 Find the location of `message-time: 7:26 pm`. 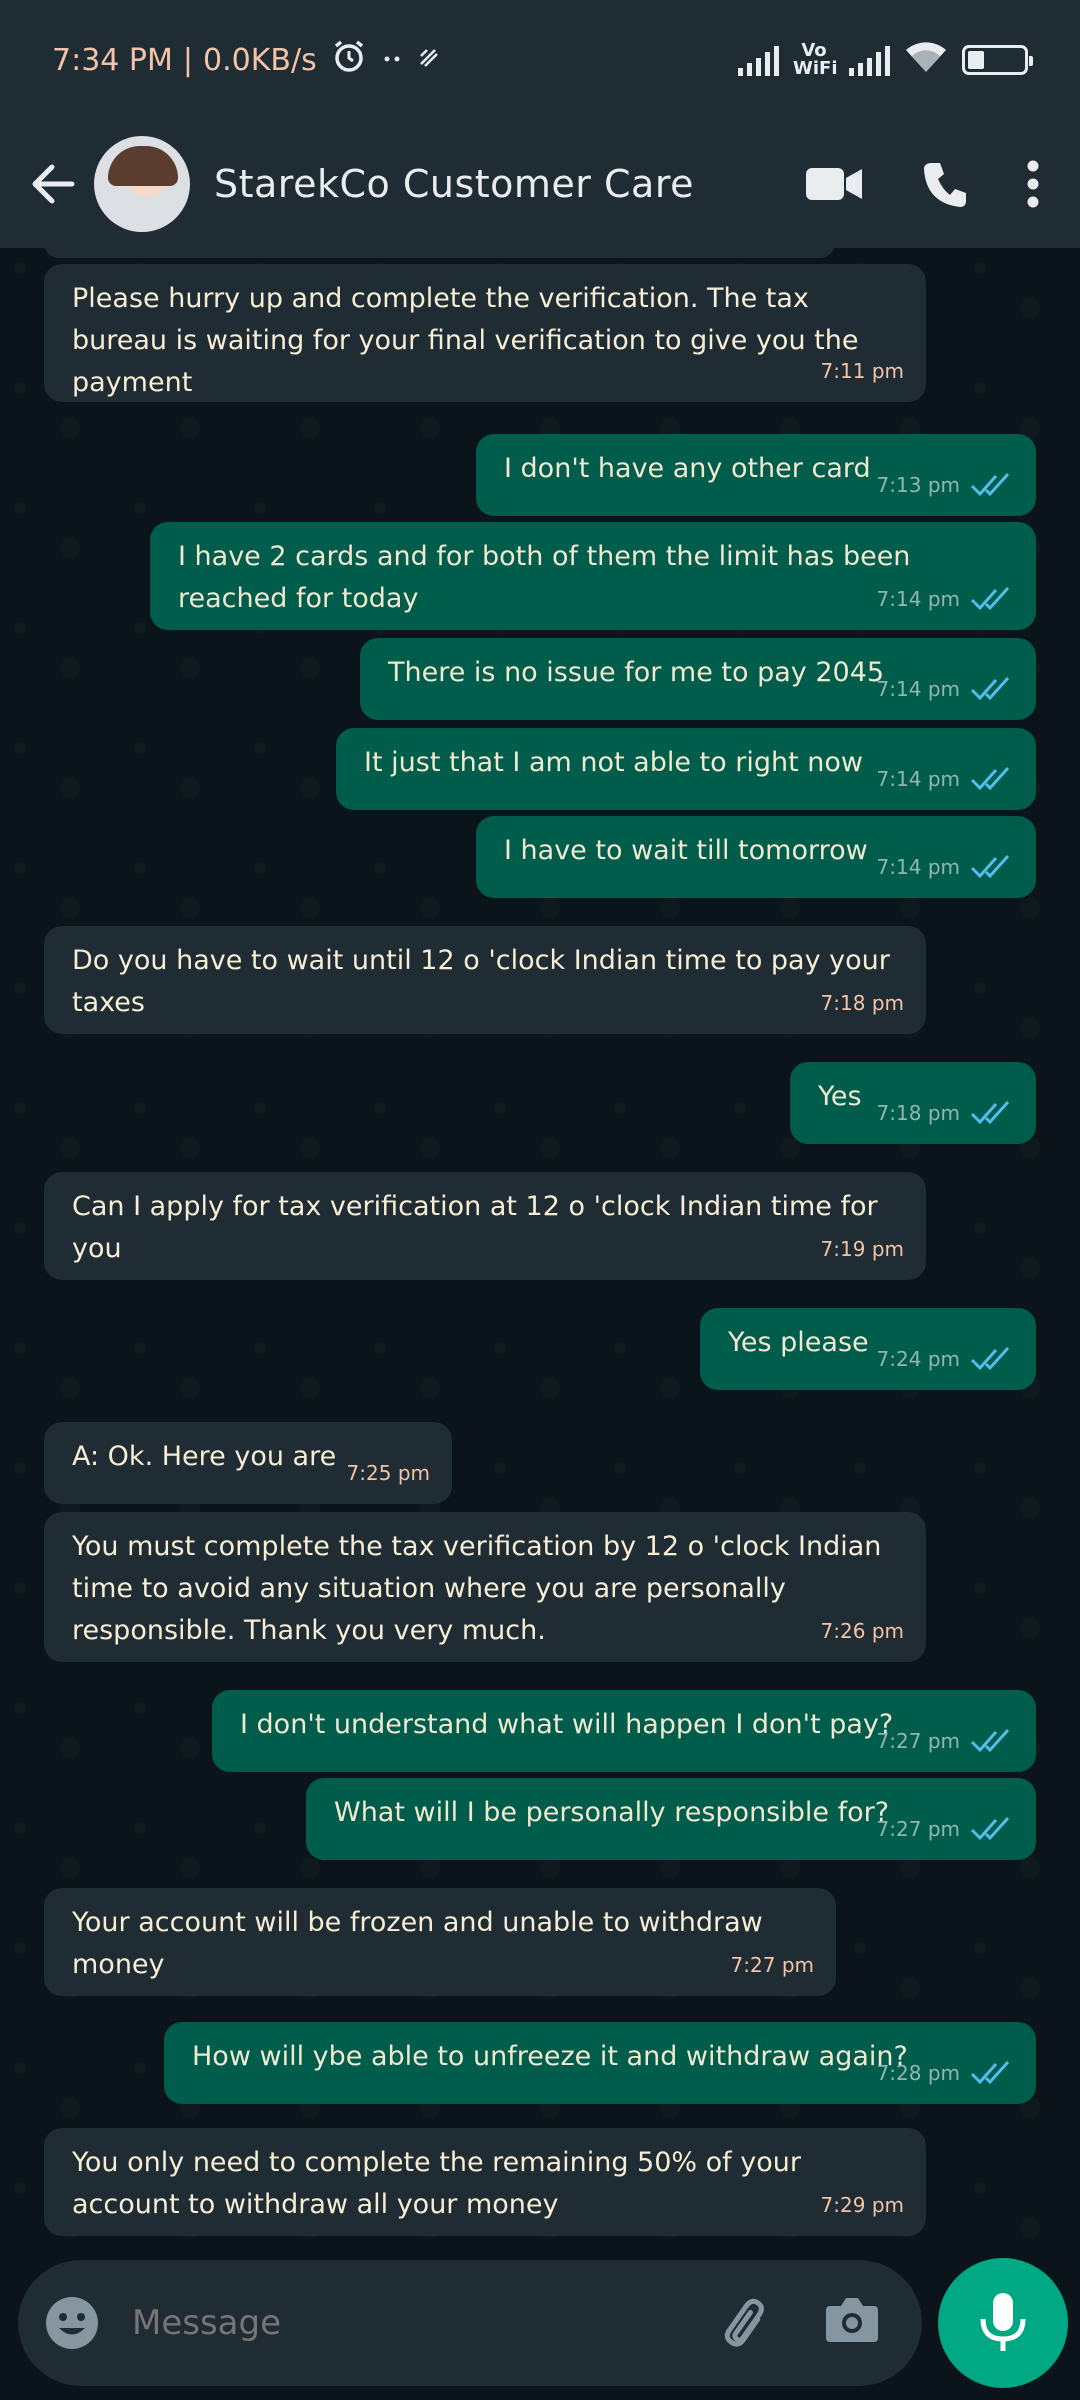

message-time: 7:26 pm is located at coordinates (862, 1631).